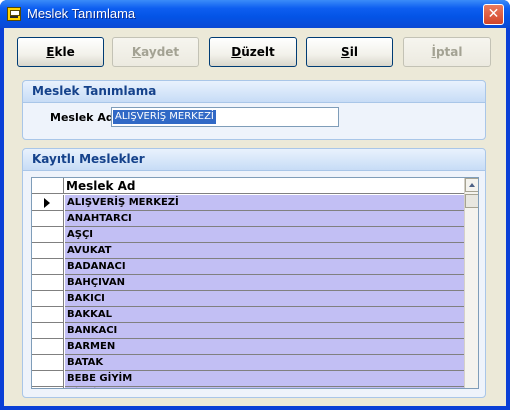 The height and width of the screenshot is (410, 510). I want to click on current-row-arrow-icon, so click(47, 203).